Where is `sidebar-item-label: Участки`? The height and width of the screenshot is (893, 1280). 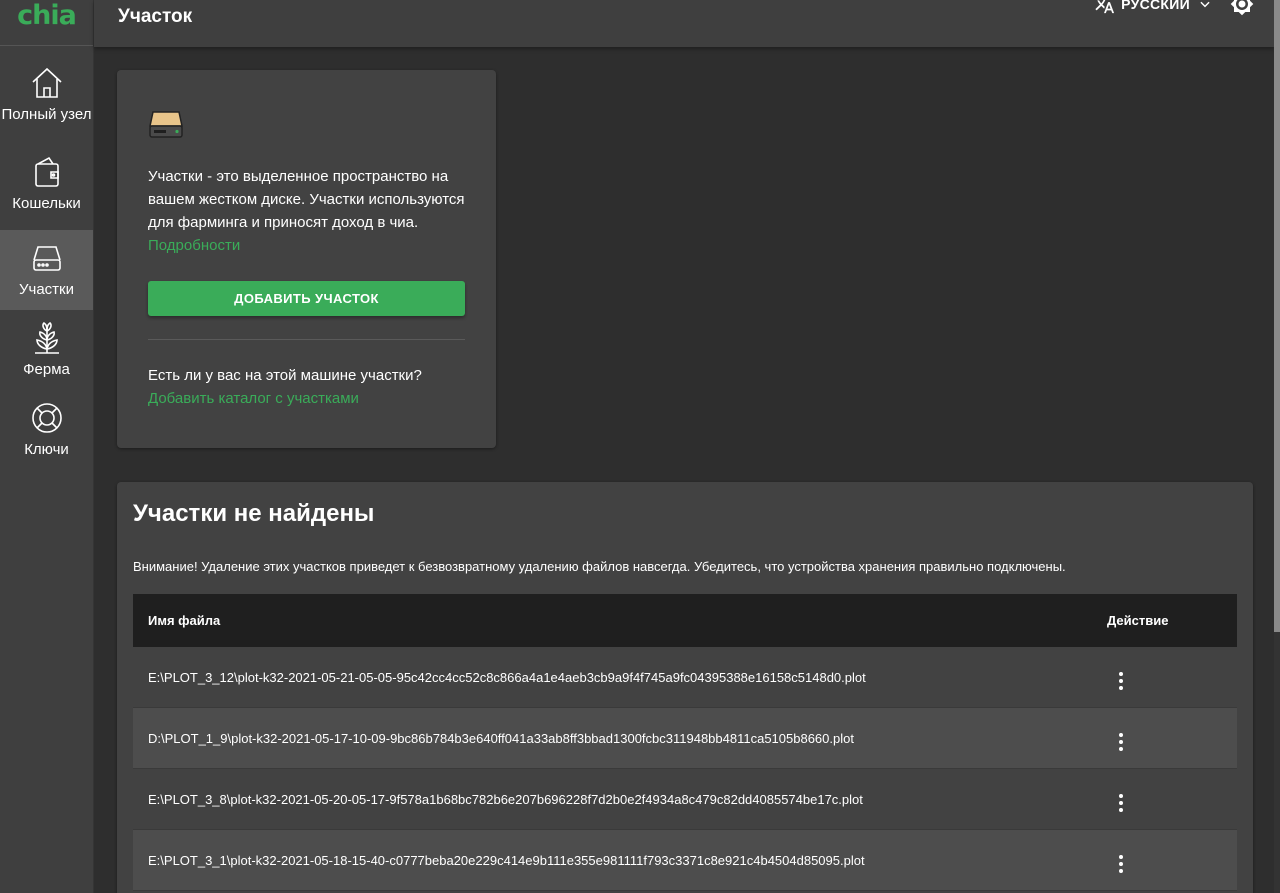 sidebar-item-label: Участки is located at coordinates (46, 289).